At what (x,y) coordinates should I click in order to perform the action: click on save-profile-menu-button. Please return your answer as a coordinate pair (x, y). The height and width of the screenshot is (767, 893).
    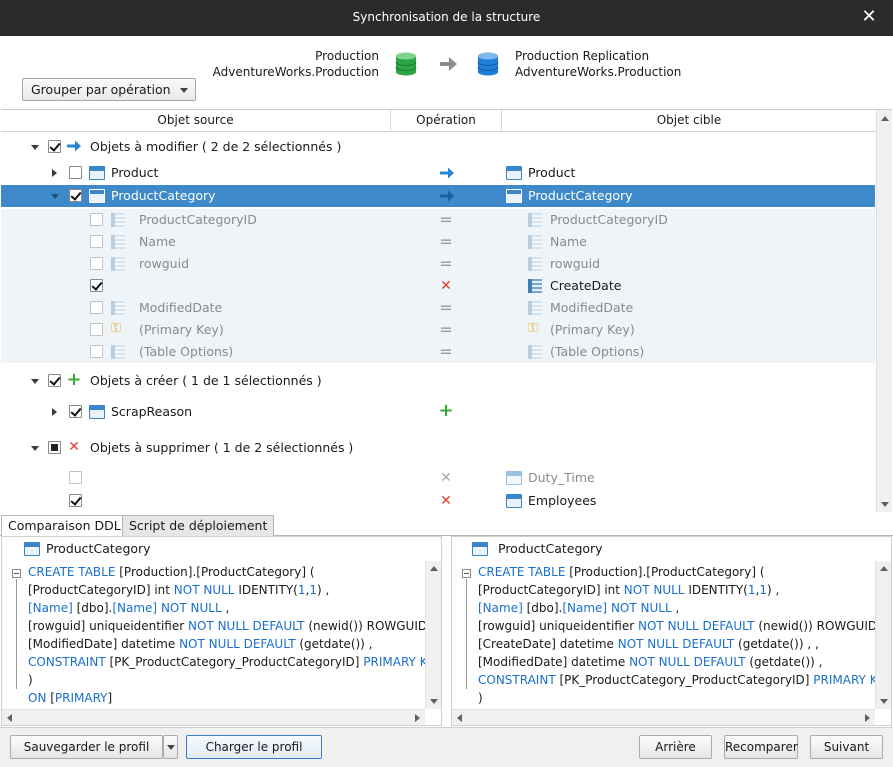
    Looking at the image, I should click on (170, 747).